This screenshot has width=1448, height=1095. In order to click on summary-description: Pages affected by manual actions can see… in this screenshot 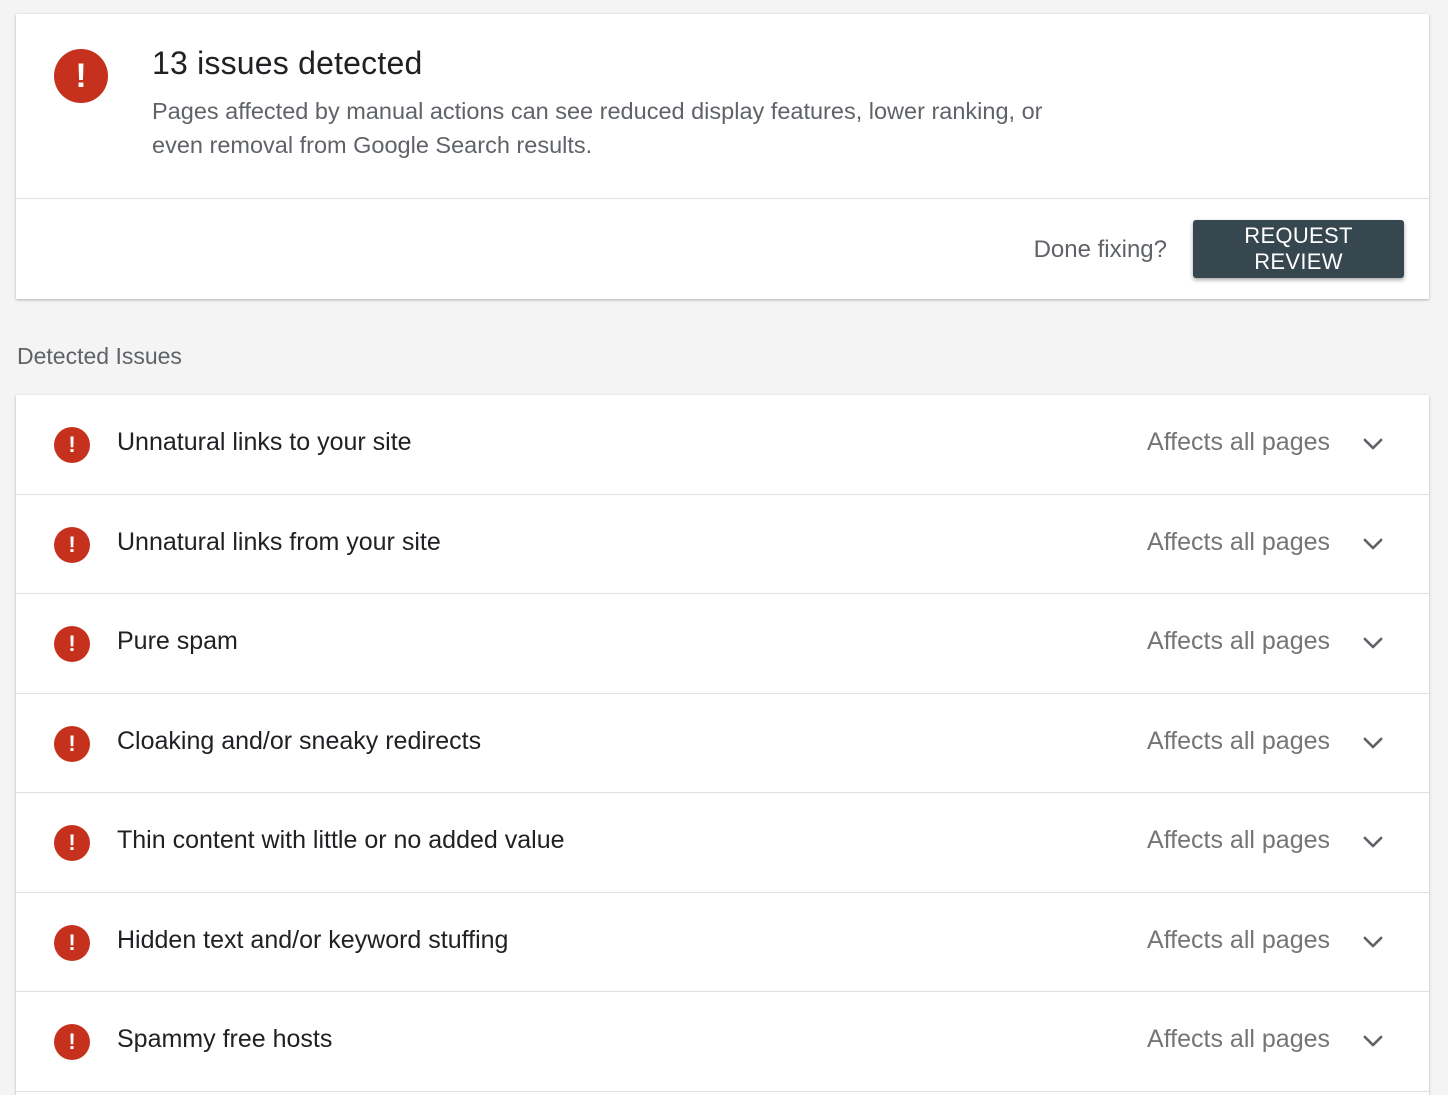, I will do `click(597, 128)`.